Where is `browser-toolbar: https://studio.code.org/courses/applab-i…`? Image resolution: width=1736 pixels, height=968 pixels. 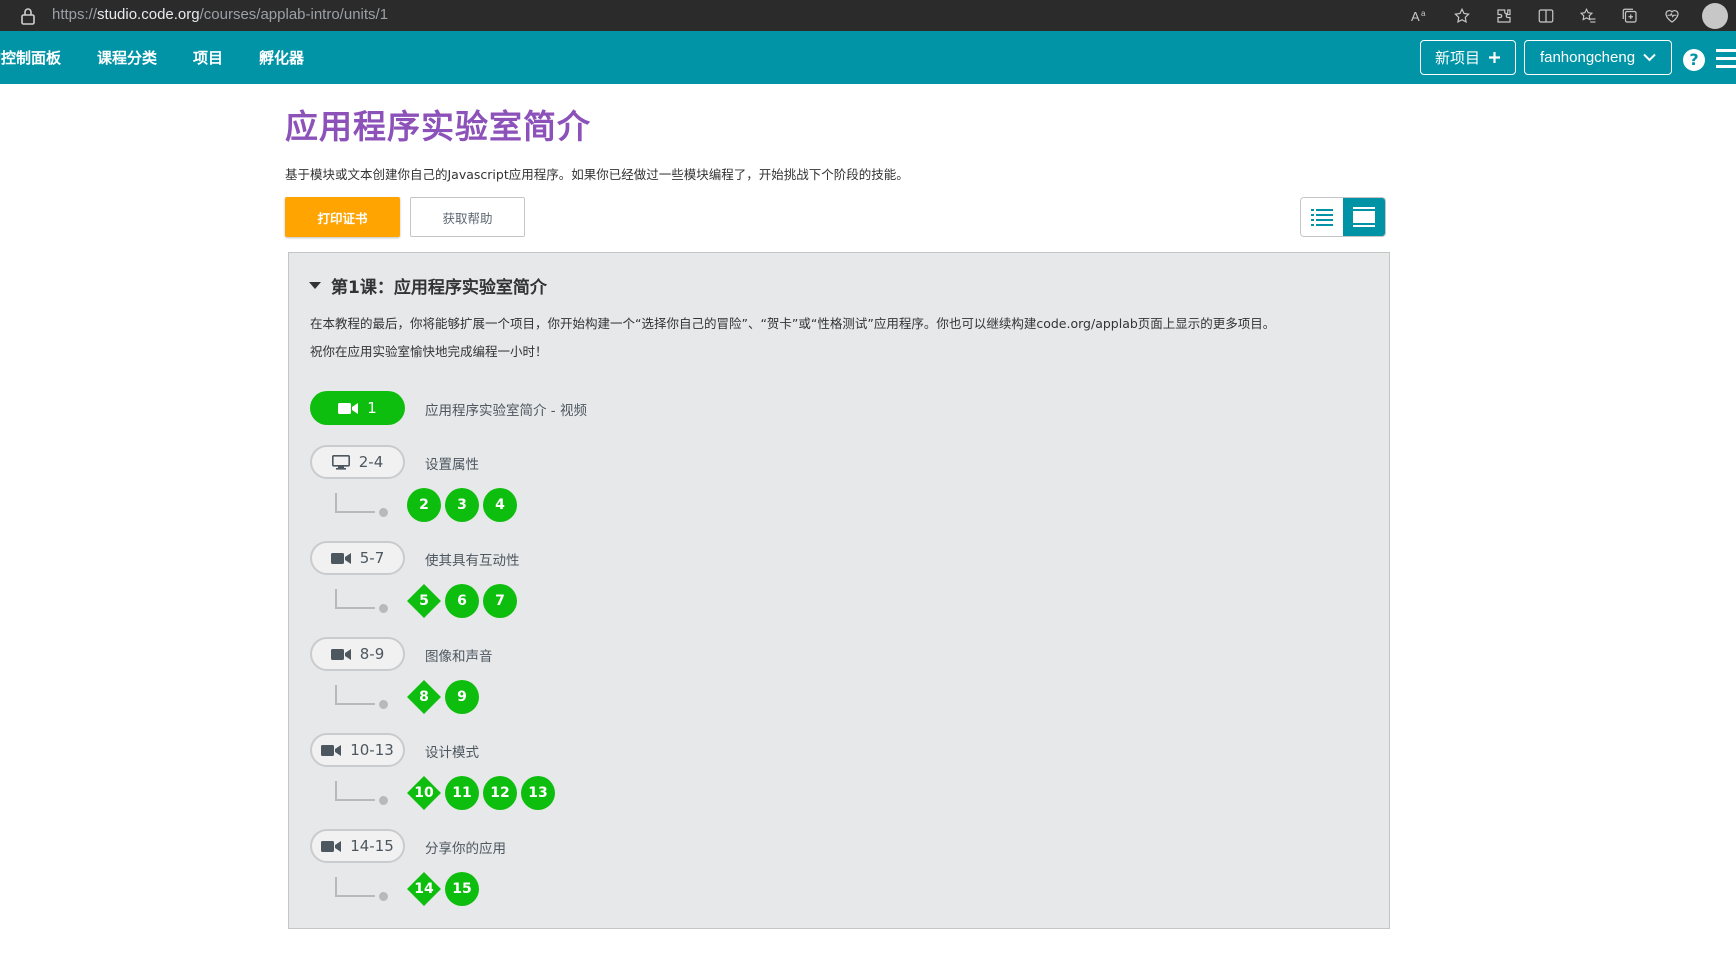
browser-toolbar: https://studio.code.org/courses/applab-i… is located at coordinates (868, 15).